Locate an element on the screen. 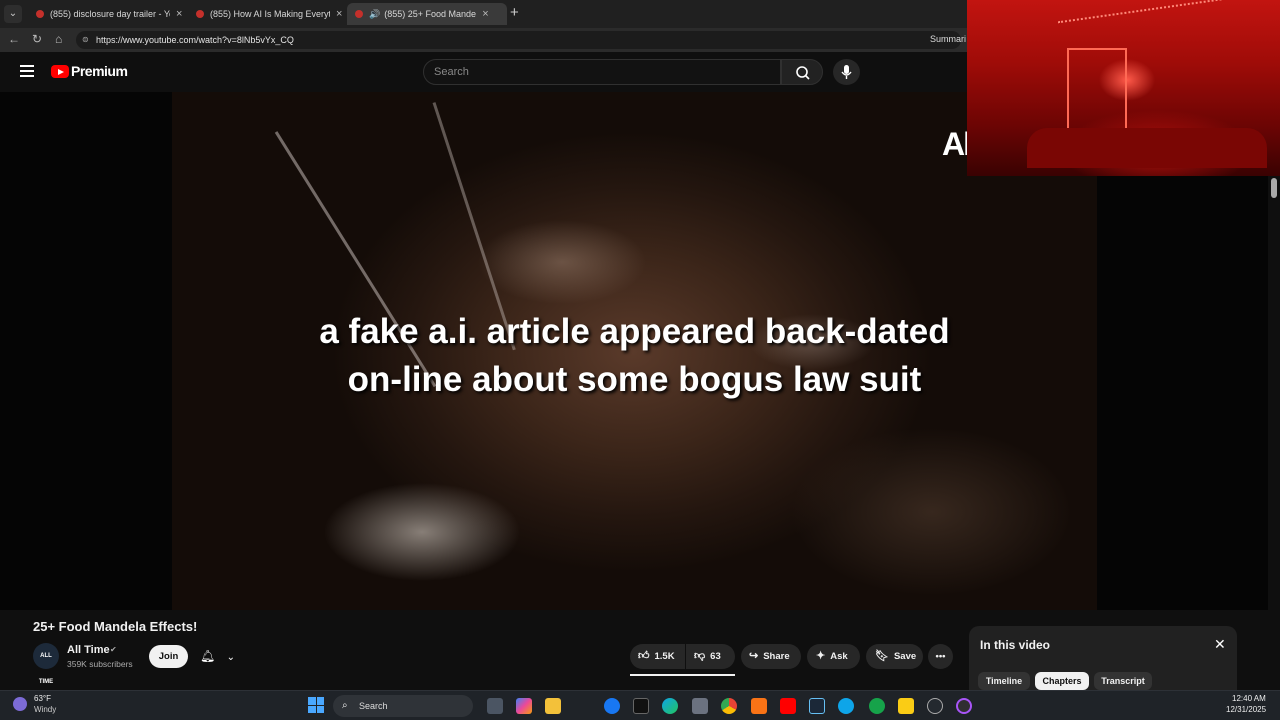  led-strip is located at coordinates (1167, 12).